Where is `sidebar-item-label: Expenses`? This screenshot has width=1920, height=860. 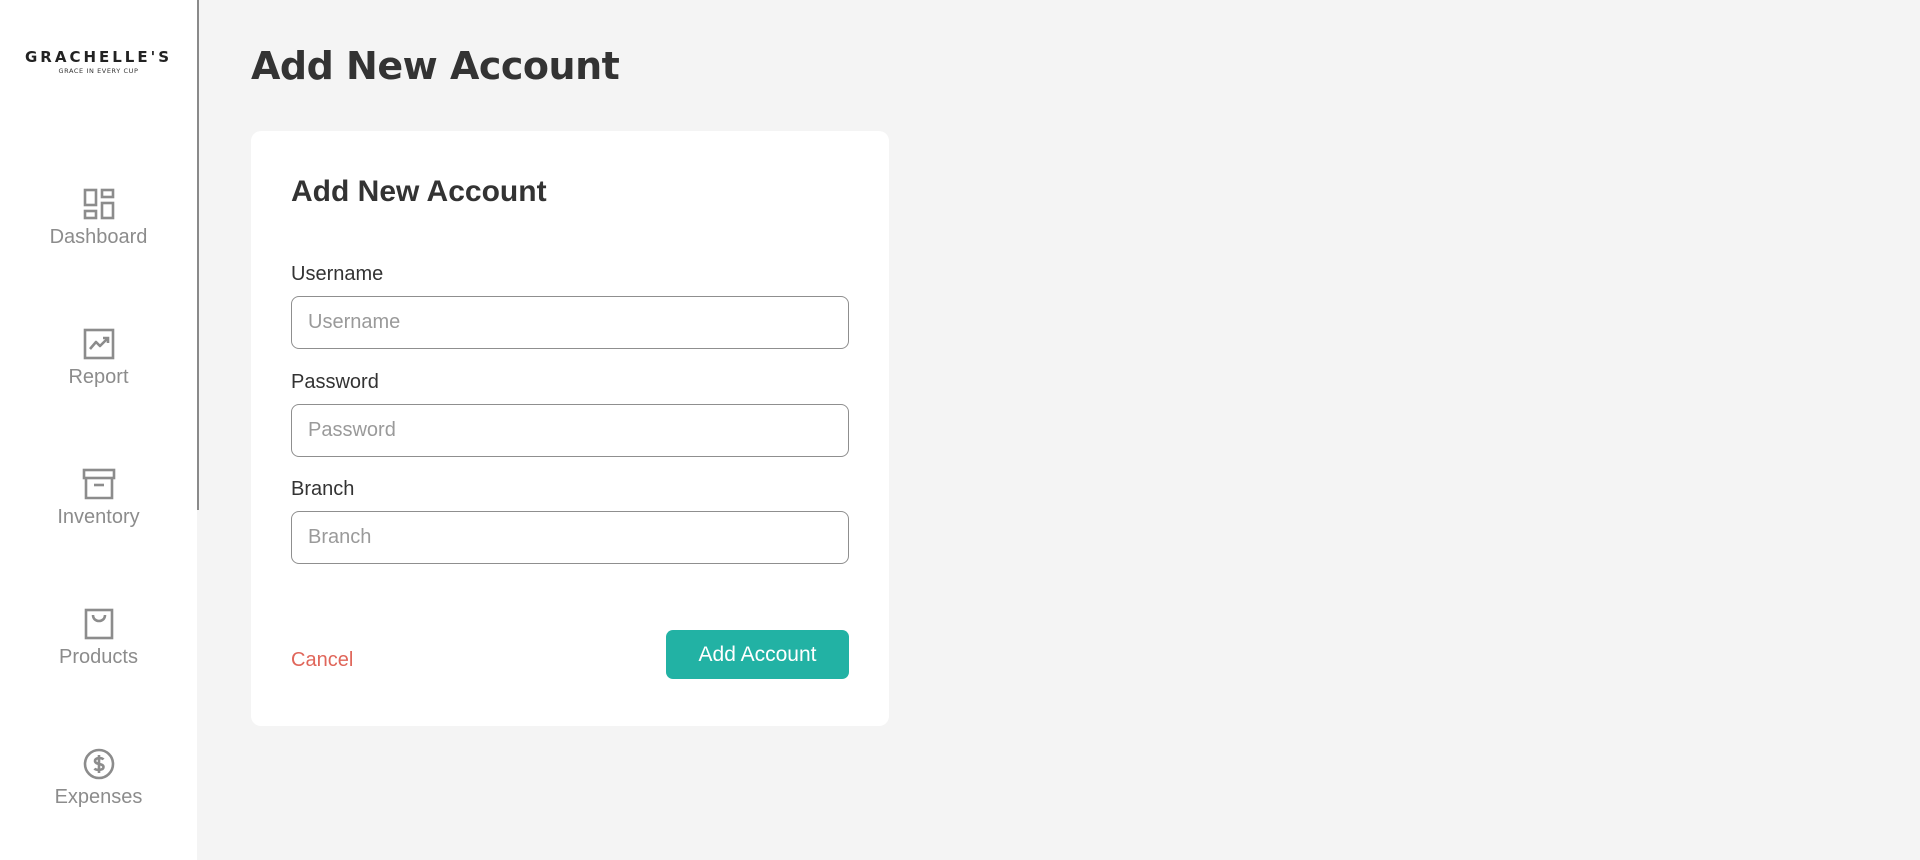
sidebar-item-label: Expenses is located at coordinates (98, 797).